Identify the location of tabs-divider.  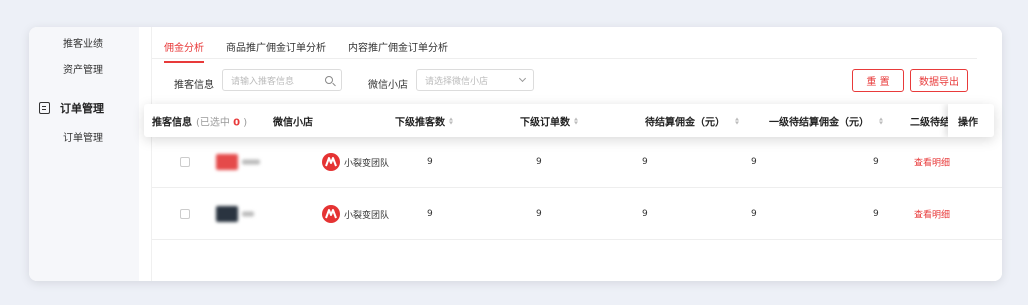
(564, 58).